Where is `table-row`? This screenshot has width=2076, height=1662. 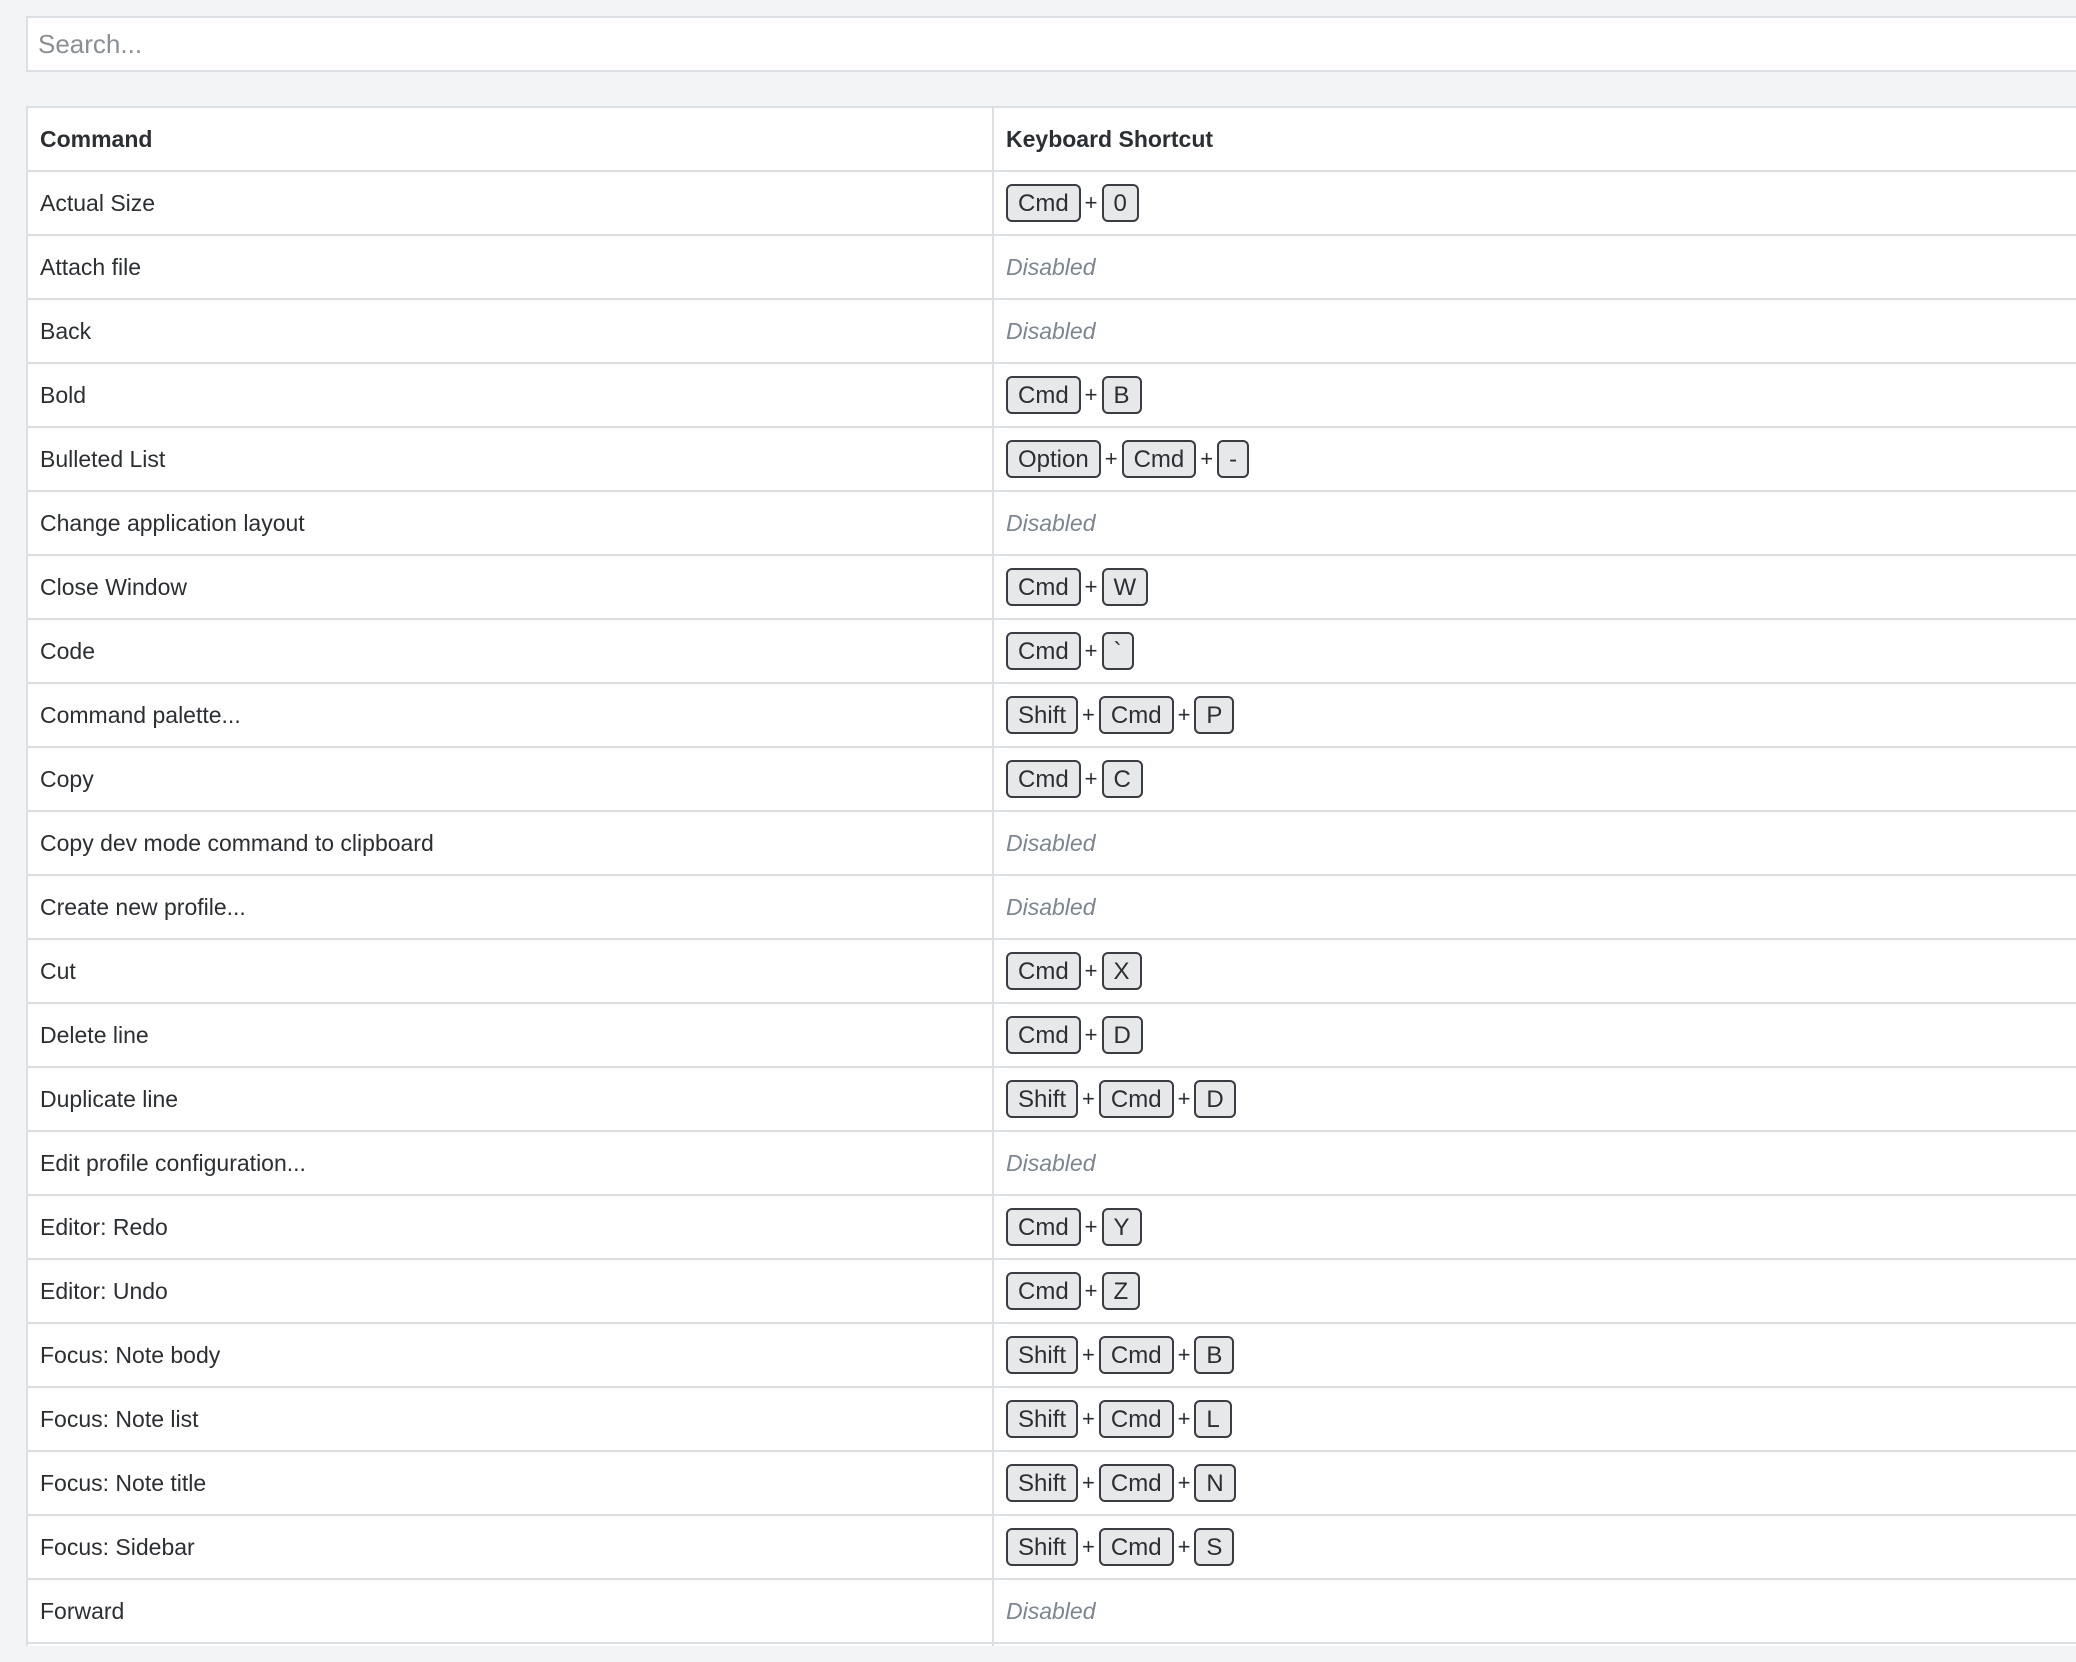
table-row is located at coordinates (1051, 1644).